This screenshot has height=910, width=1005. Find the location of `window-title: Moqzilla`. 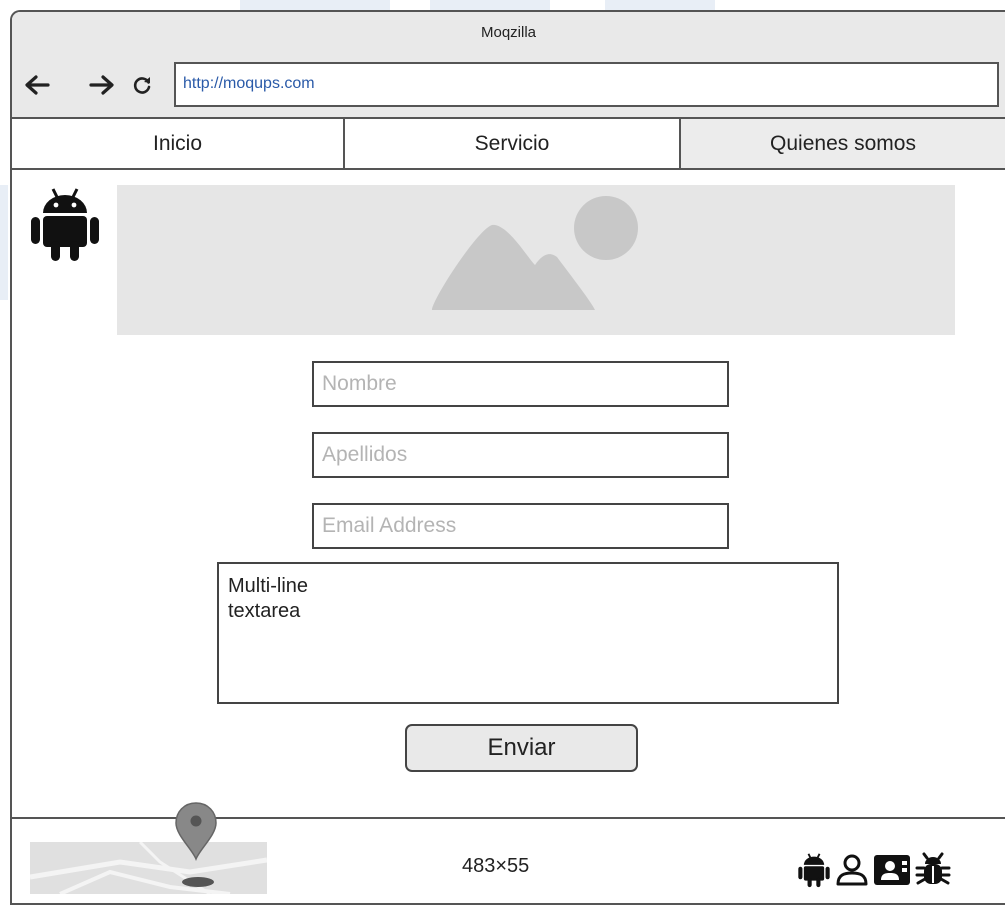

window-title: Moqzilla is located at coordinates (508, 32).